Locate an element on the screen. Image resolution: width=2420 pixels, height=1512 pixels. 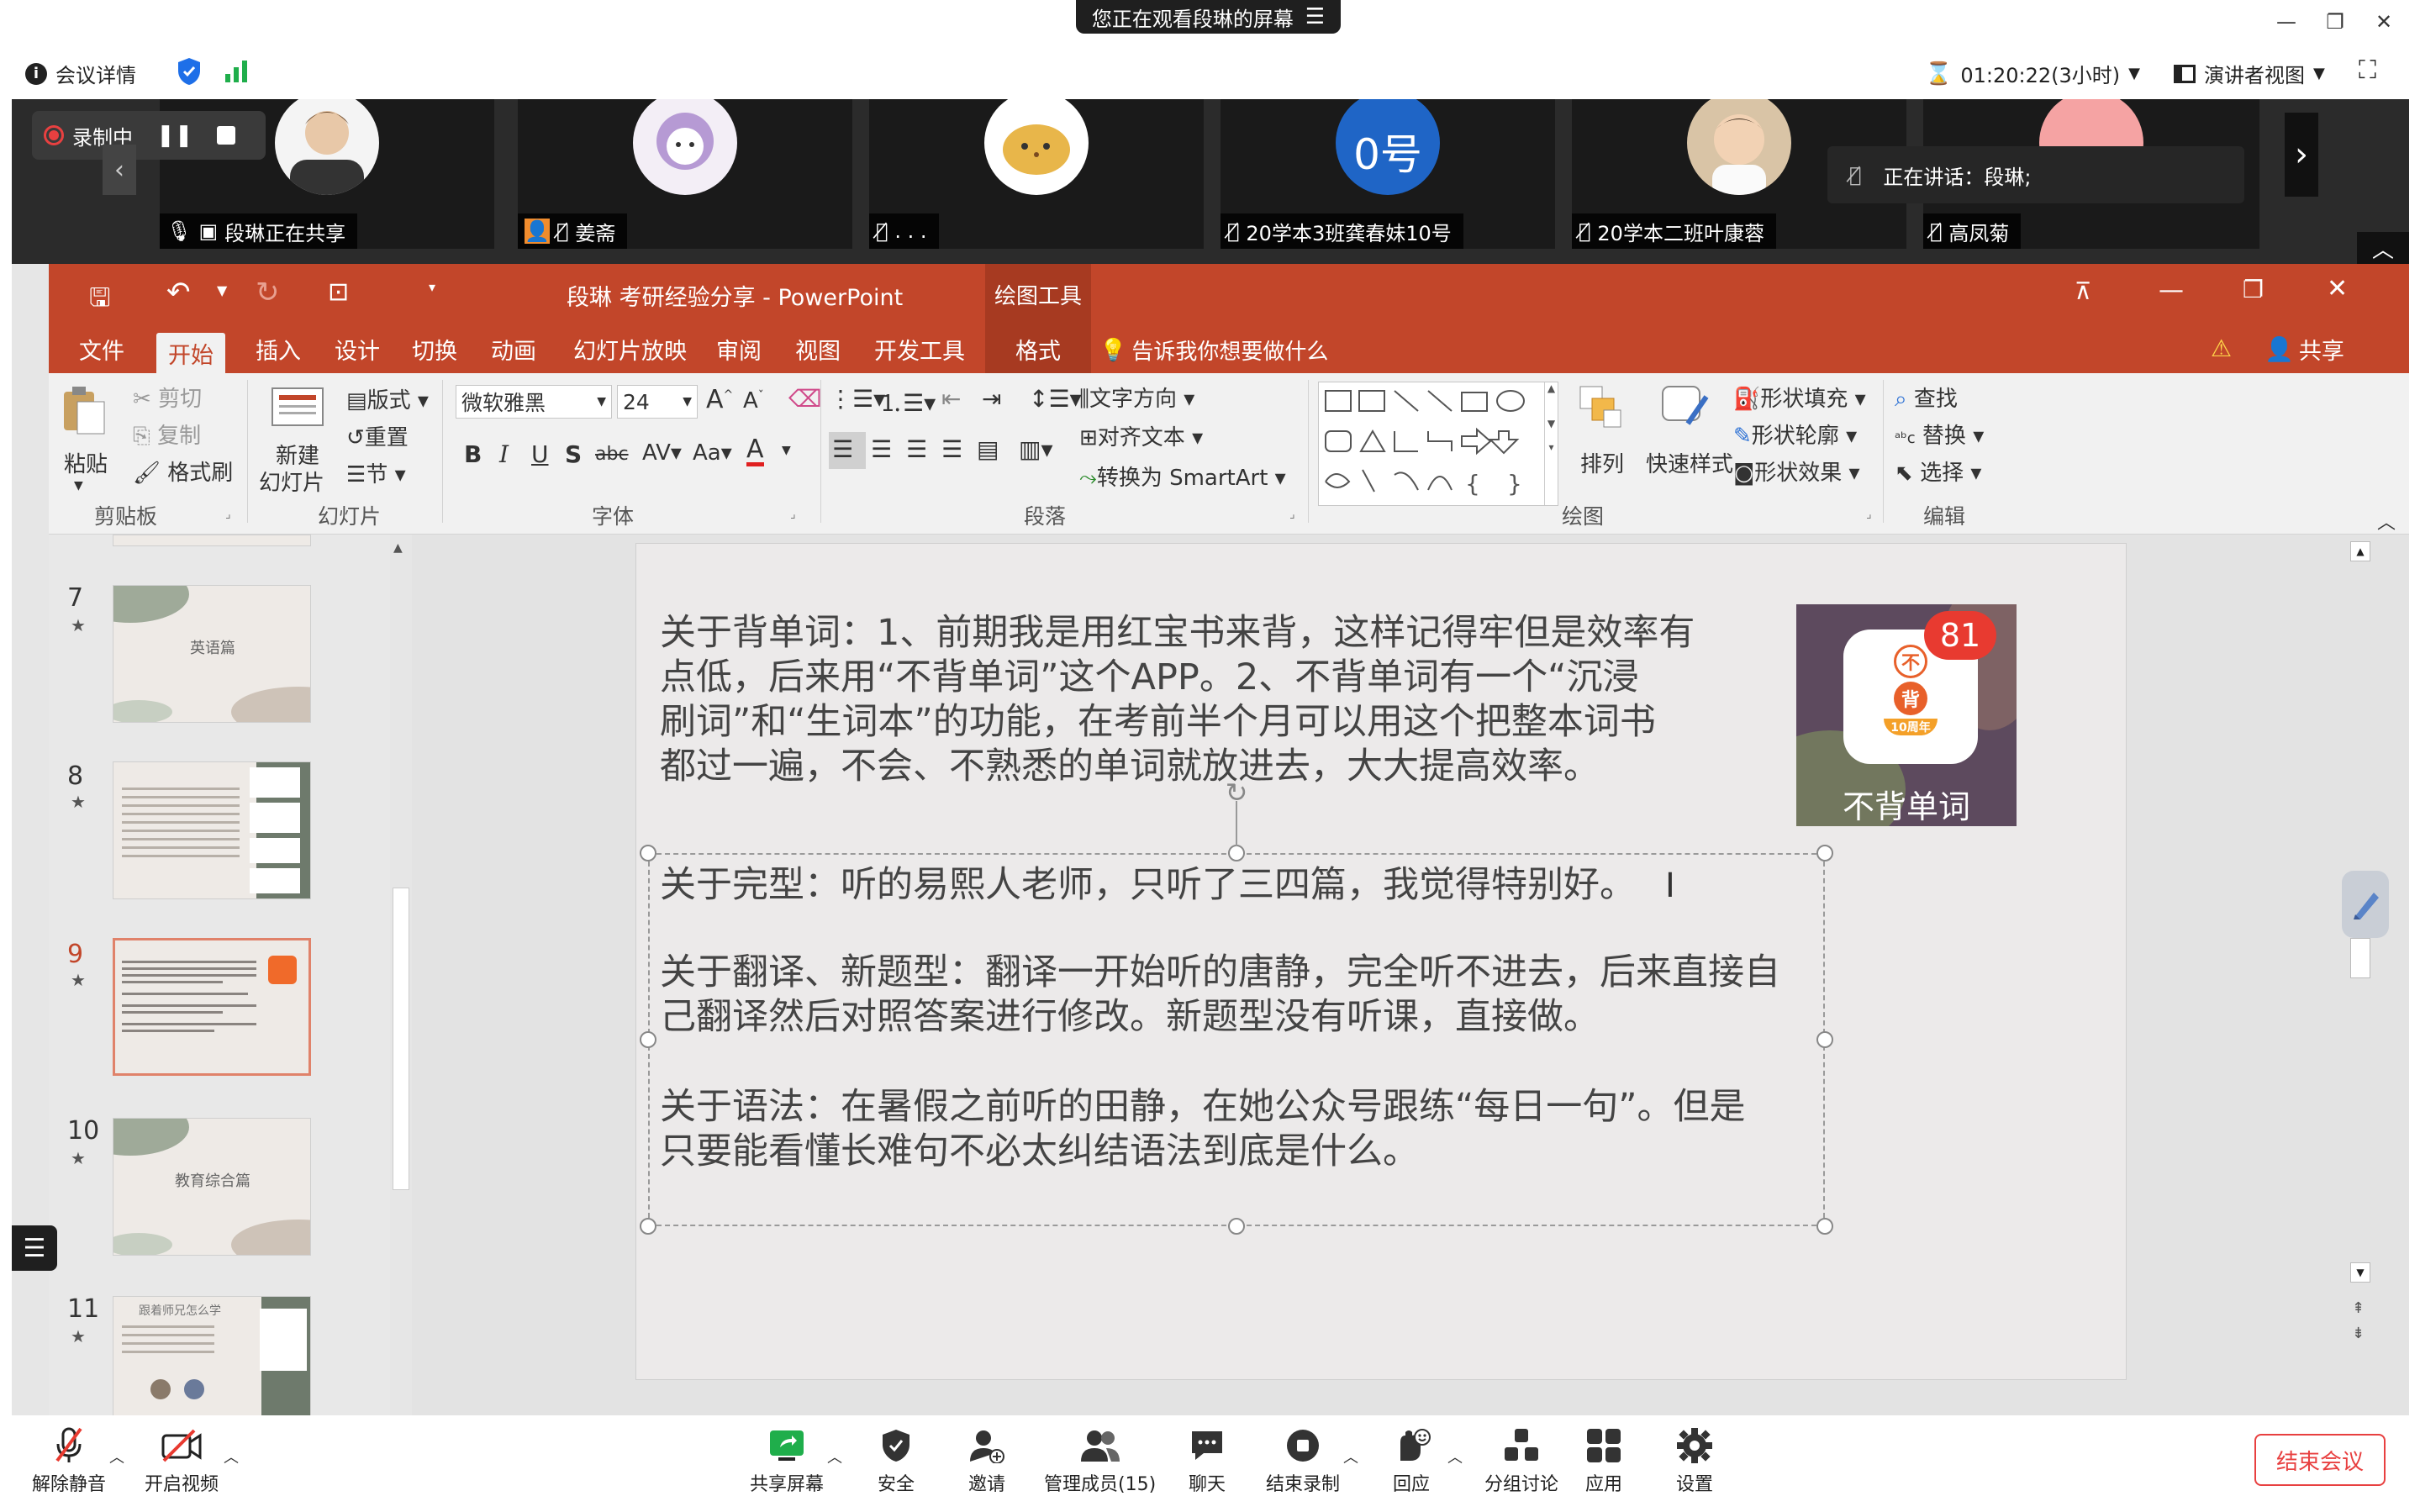
clear-format-icon: ⌫ is located at coordinates (805, 399).